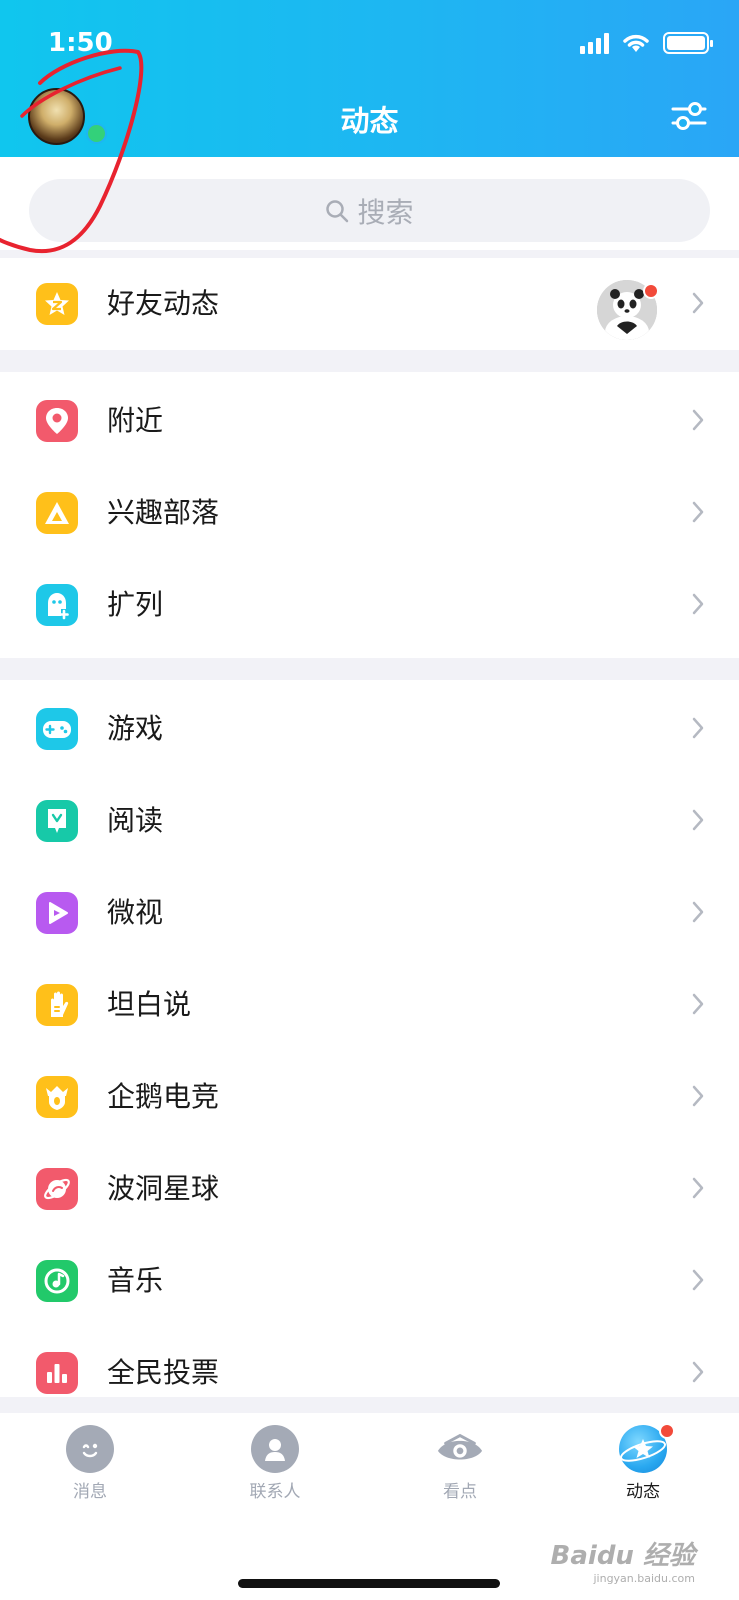 The image size is (739, 1600). I want to click on bar-chart-icon, so click(57, 1373).